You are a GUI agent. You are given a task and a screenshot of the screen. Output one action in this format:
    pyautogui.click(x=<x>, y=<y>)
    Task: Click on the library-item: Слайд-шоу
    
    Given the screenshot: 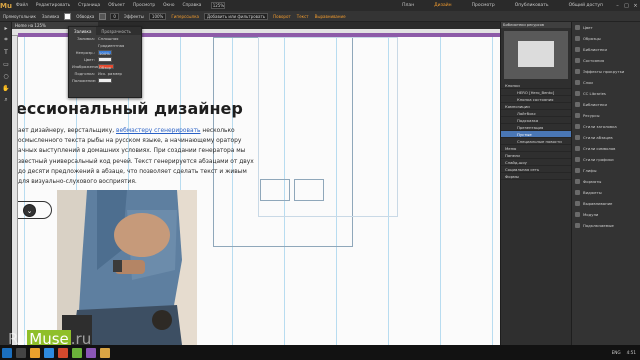 What is the action you would take?
    pyautogui.click(x=536, y=162)
    